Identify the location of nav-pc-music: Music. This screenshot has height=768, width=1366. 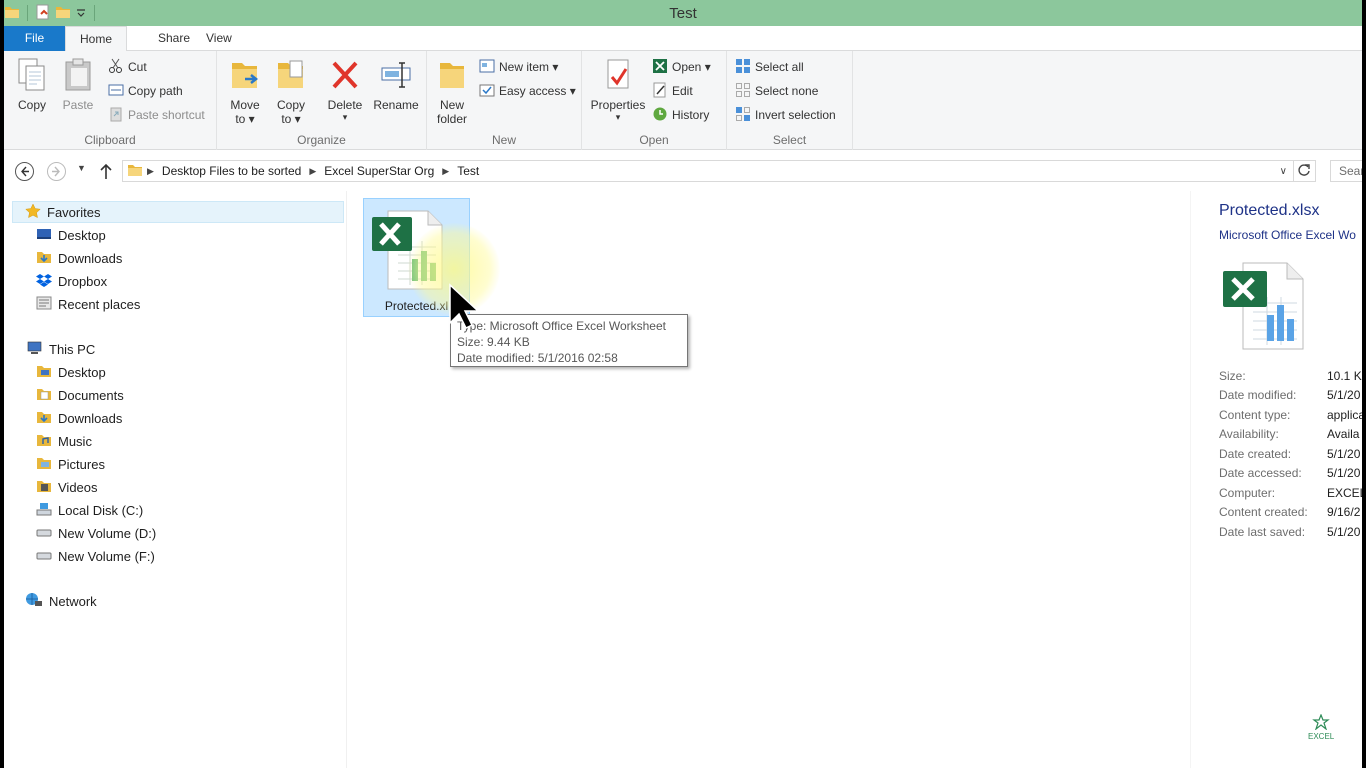
(64, 441).